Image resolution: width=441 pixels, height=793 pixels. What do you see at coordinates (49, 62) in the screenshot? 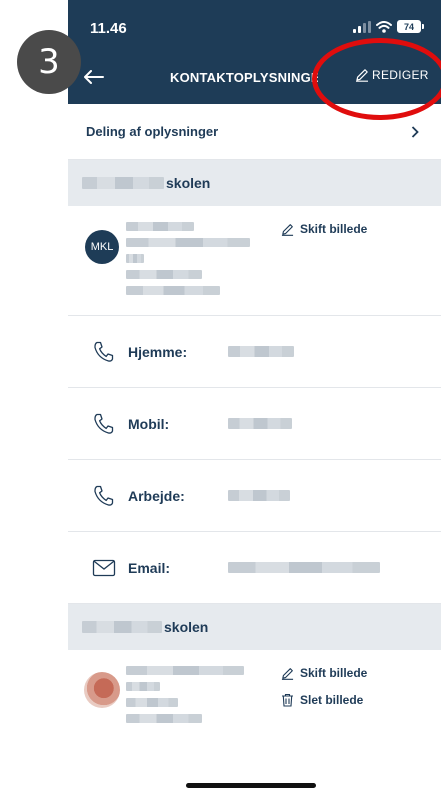
I see `step-number-badge: 3` at bounding box center [49, 62].